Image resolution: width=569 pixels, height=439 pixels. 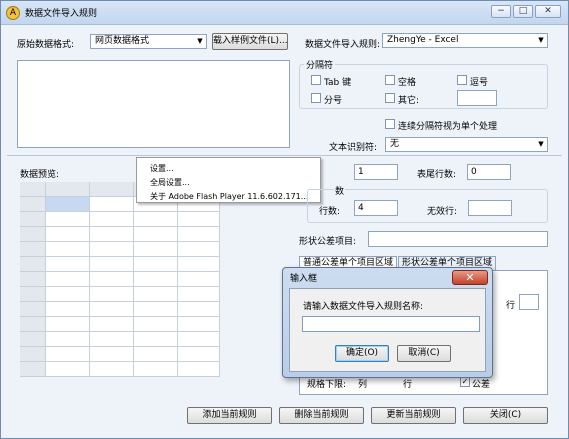 What do you see at coordinates (505, 415) in the screenshot?
I see `close-button: 关闭(C)` at bounding box center [505, 415].